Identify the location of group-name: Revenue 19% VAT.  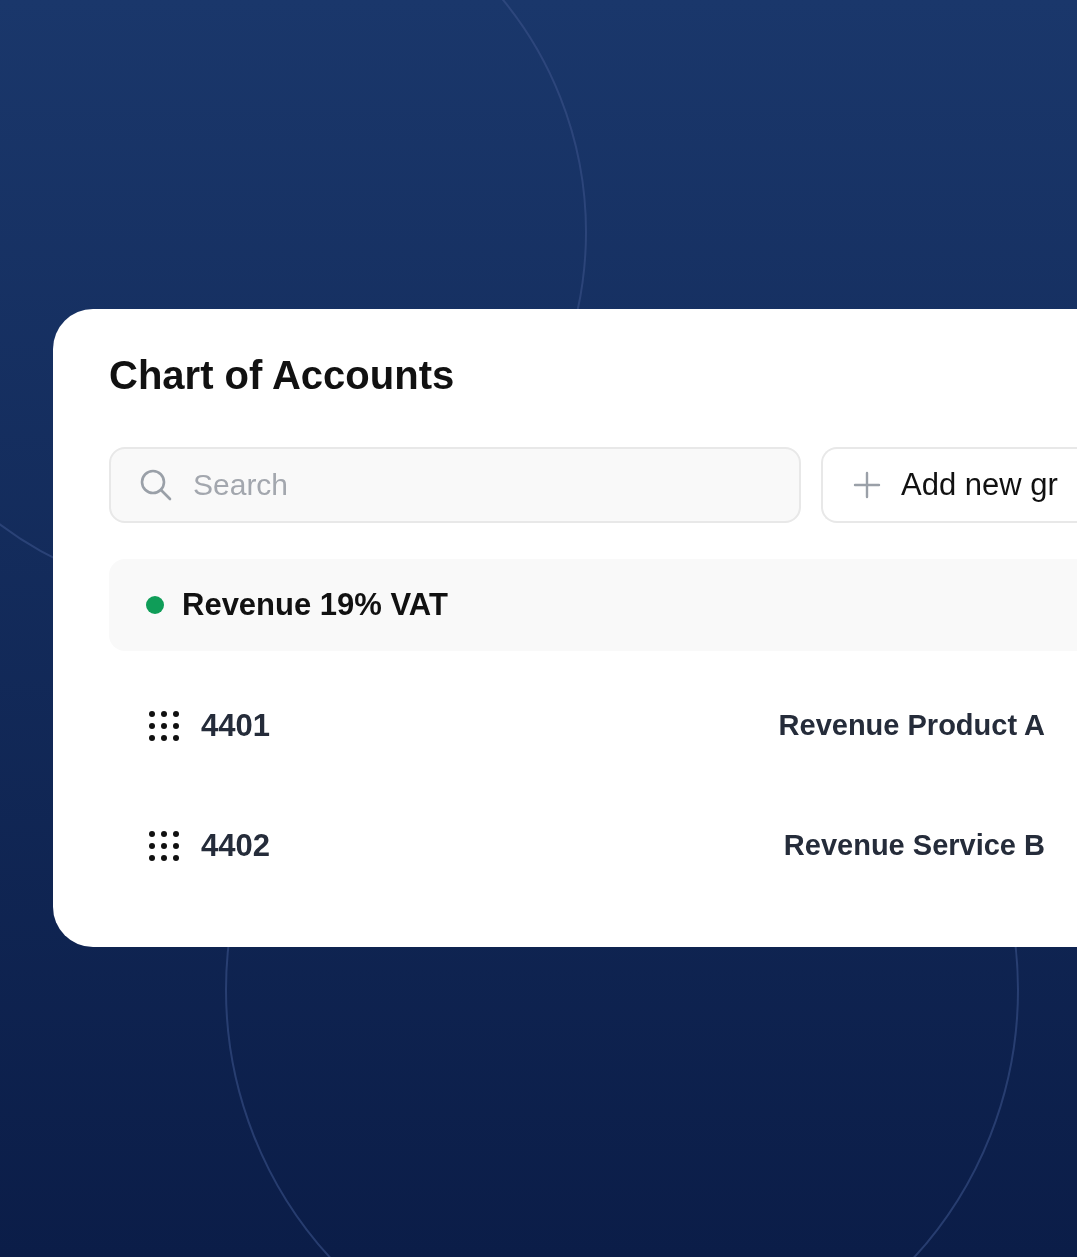
(315, 604).